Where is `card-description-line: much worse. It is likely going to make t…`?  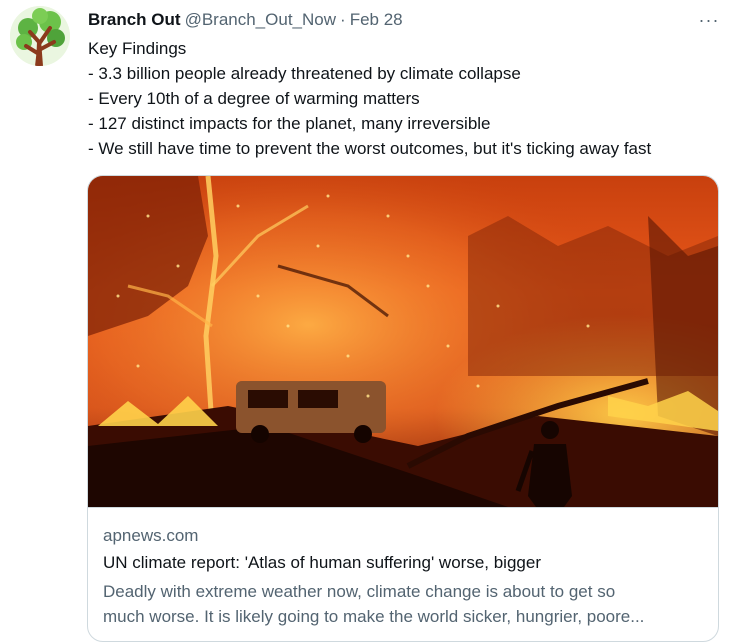
card-description-line: much worse. It is likely going to make t… is located at coordinates (374, 616).